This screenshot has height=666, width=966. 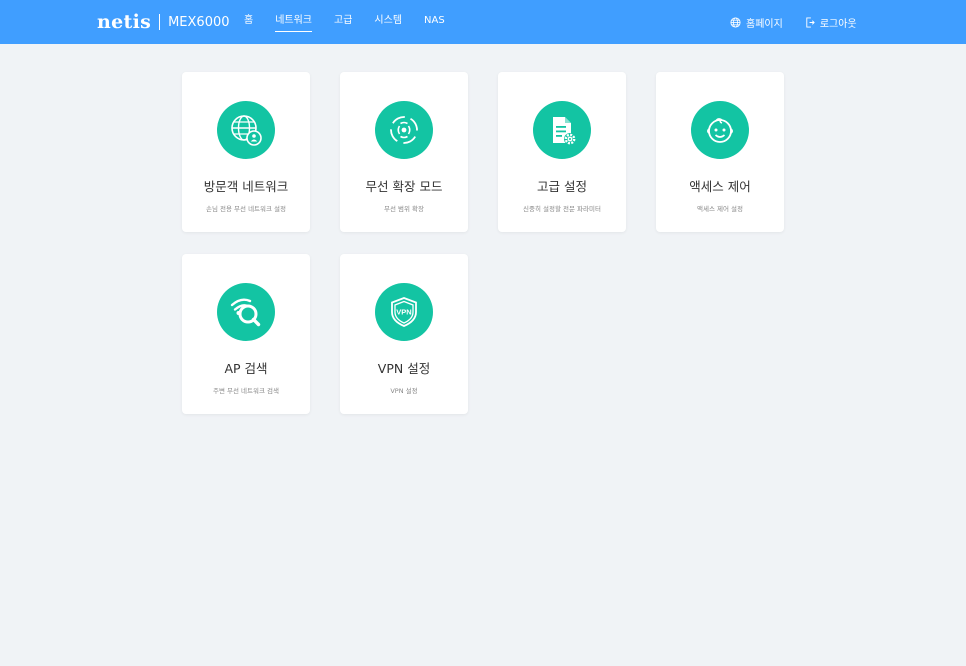 What do you see at coordinates (810, 22) in the screenshot?
I see `logout-icon` at bounding box center [810, 22].